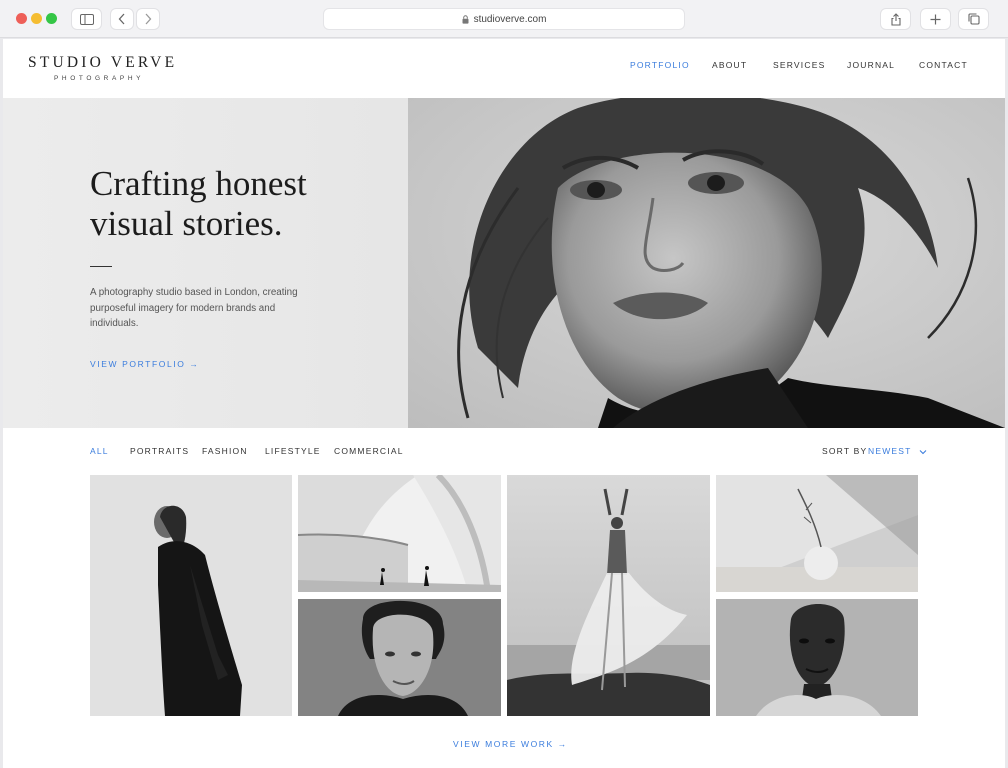 Image resolution: width=1008 pixels, height=768 pixels. What do you see at coordinates (729, 65) in the screenshot?
I see `nav-item-about: ABOUT` at bounding box center [729, 65].